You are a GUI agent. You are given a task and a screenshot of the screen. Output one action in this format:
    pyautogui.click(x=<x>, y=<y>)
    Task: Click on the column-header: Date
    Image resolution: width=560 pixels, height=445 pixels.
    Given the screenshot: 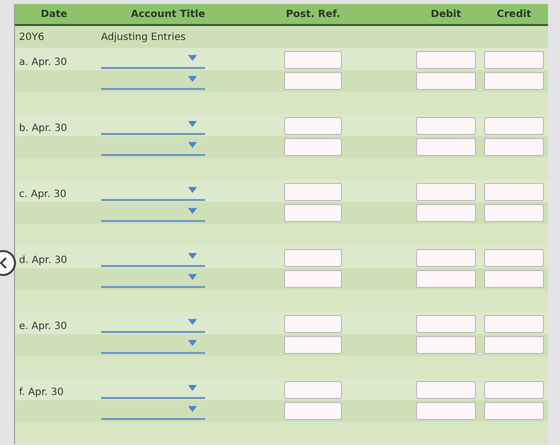 What is the action you would take?
    pyautogui.click(x=54, y=15)
    